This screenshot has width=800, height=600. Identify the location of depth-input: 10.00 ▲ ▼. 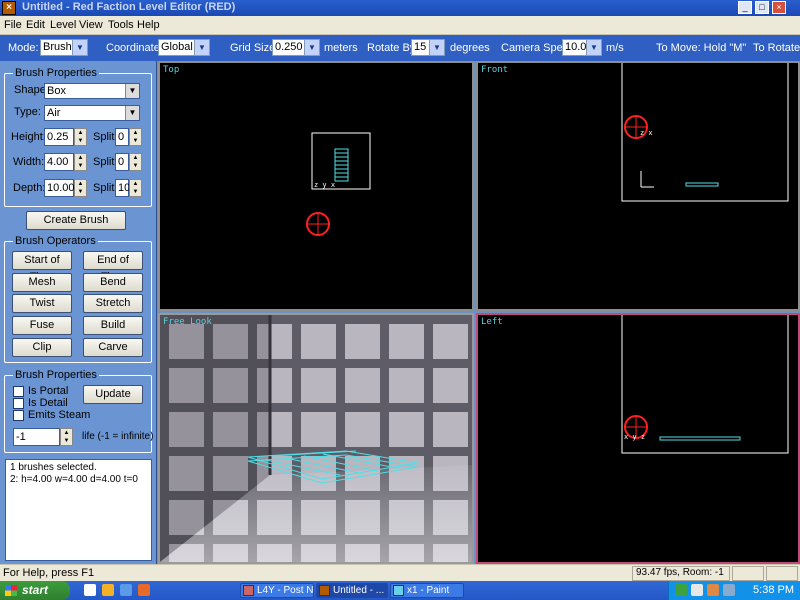
(65, 188).